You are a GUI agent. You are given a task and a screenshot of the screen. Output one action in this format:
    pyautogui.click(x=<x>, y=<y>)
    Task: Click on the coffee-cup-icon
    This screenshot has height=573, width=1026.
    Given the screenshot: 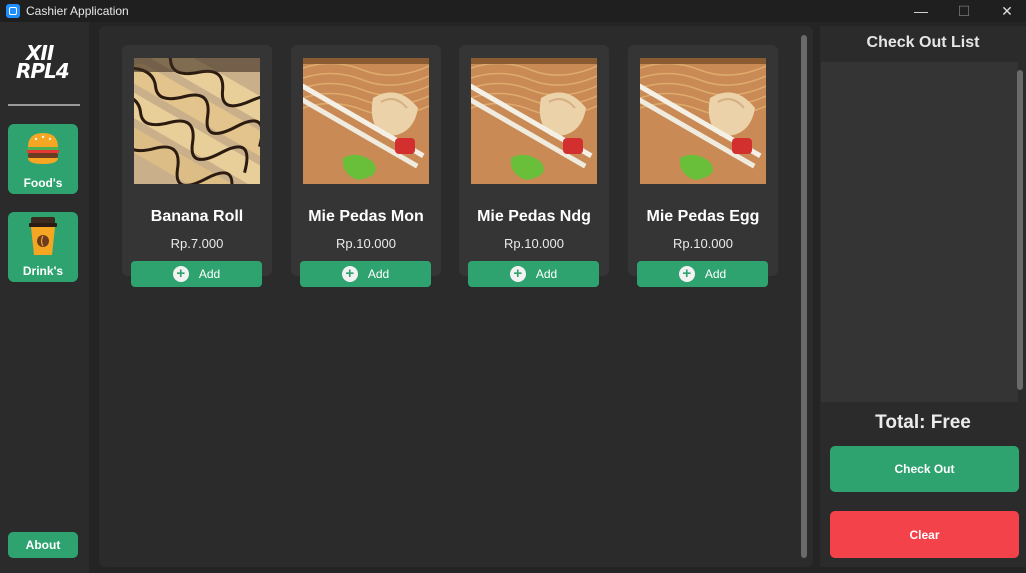 What is the action you would take?
    pyautogui.click(x=43, y=236)
    